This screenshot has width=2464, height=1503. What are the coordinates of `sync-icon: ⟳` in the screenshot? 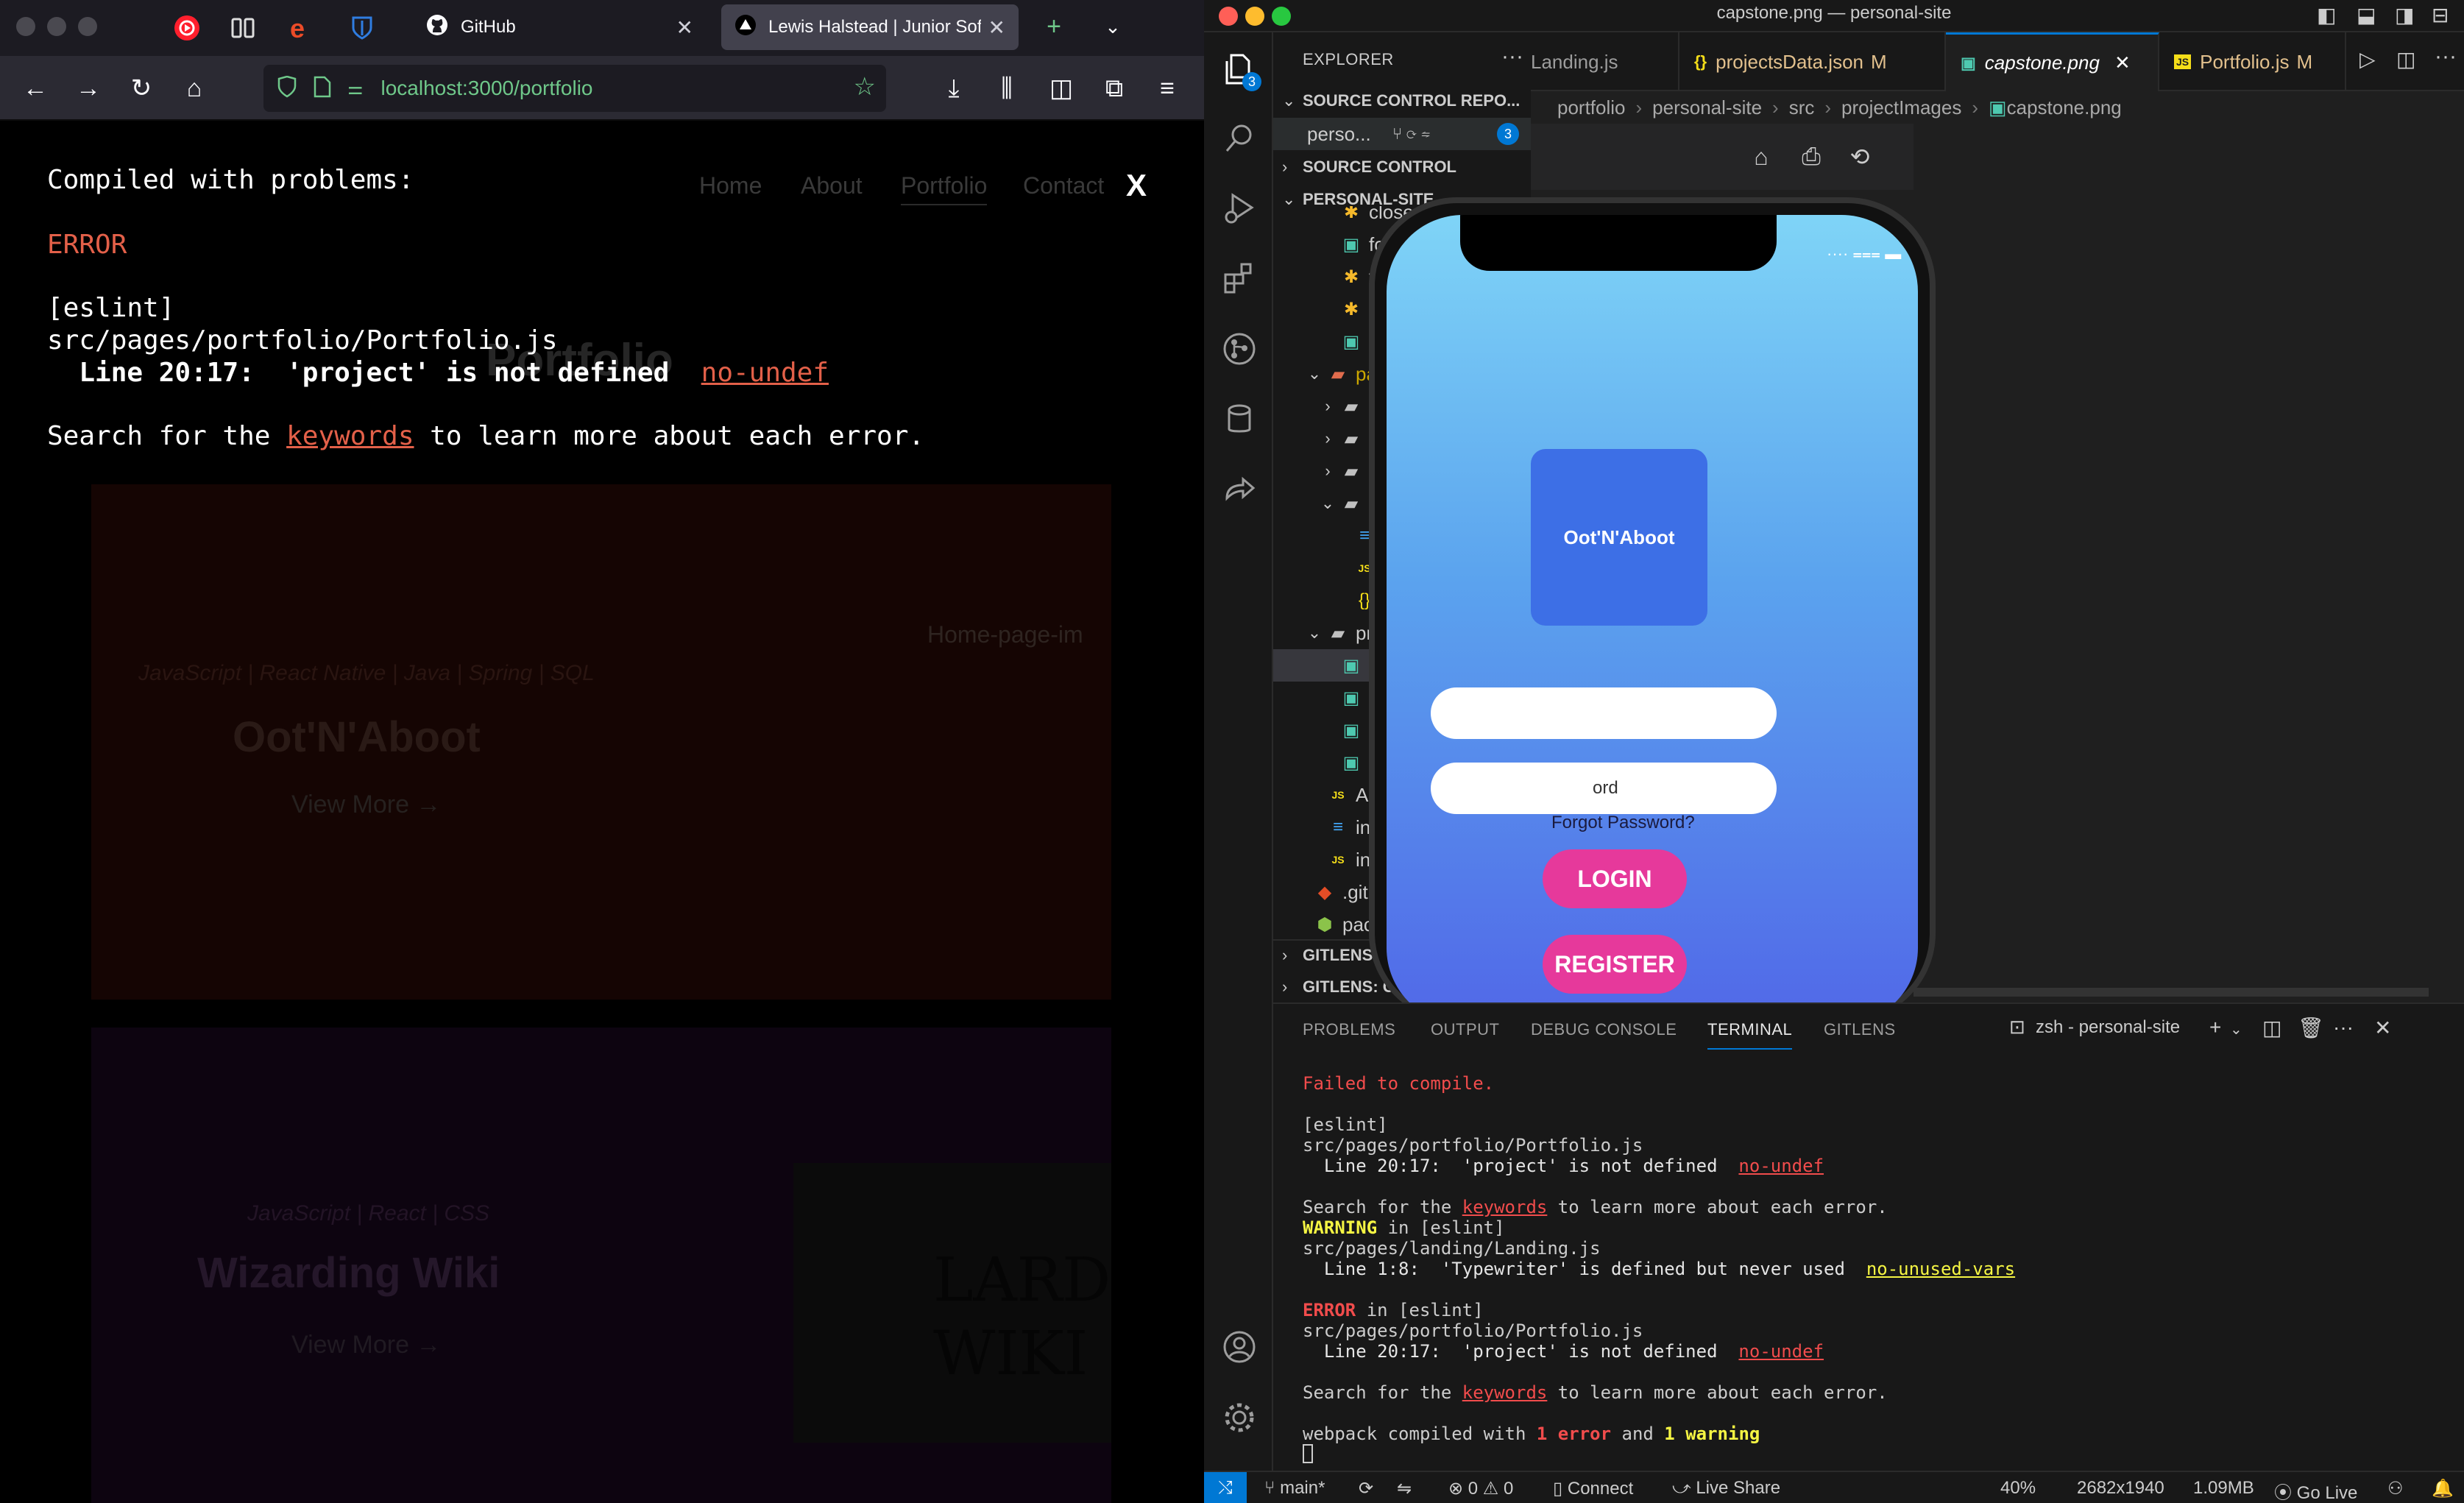 It's located at (1366, 1488).